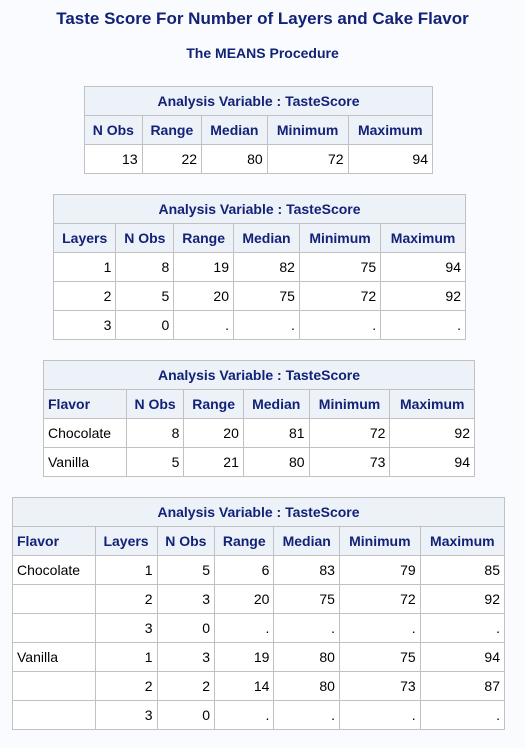 The height and width of the screenshot is (748, 525). Describe the element at coordinates (244, 570) in the screenshot. I see `cell: 6` at that location.